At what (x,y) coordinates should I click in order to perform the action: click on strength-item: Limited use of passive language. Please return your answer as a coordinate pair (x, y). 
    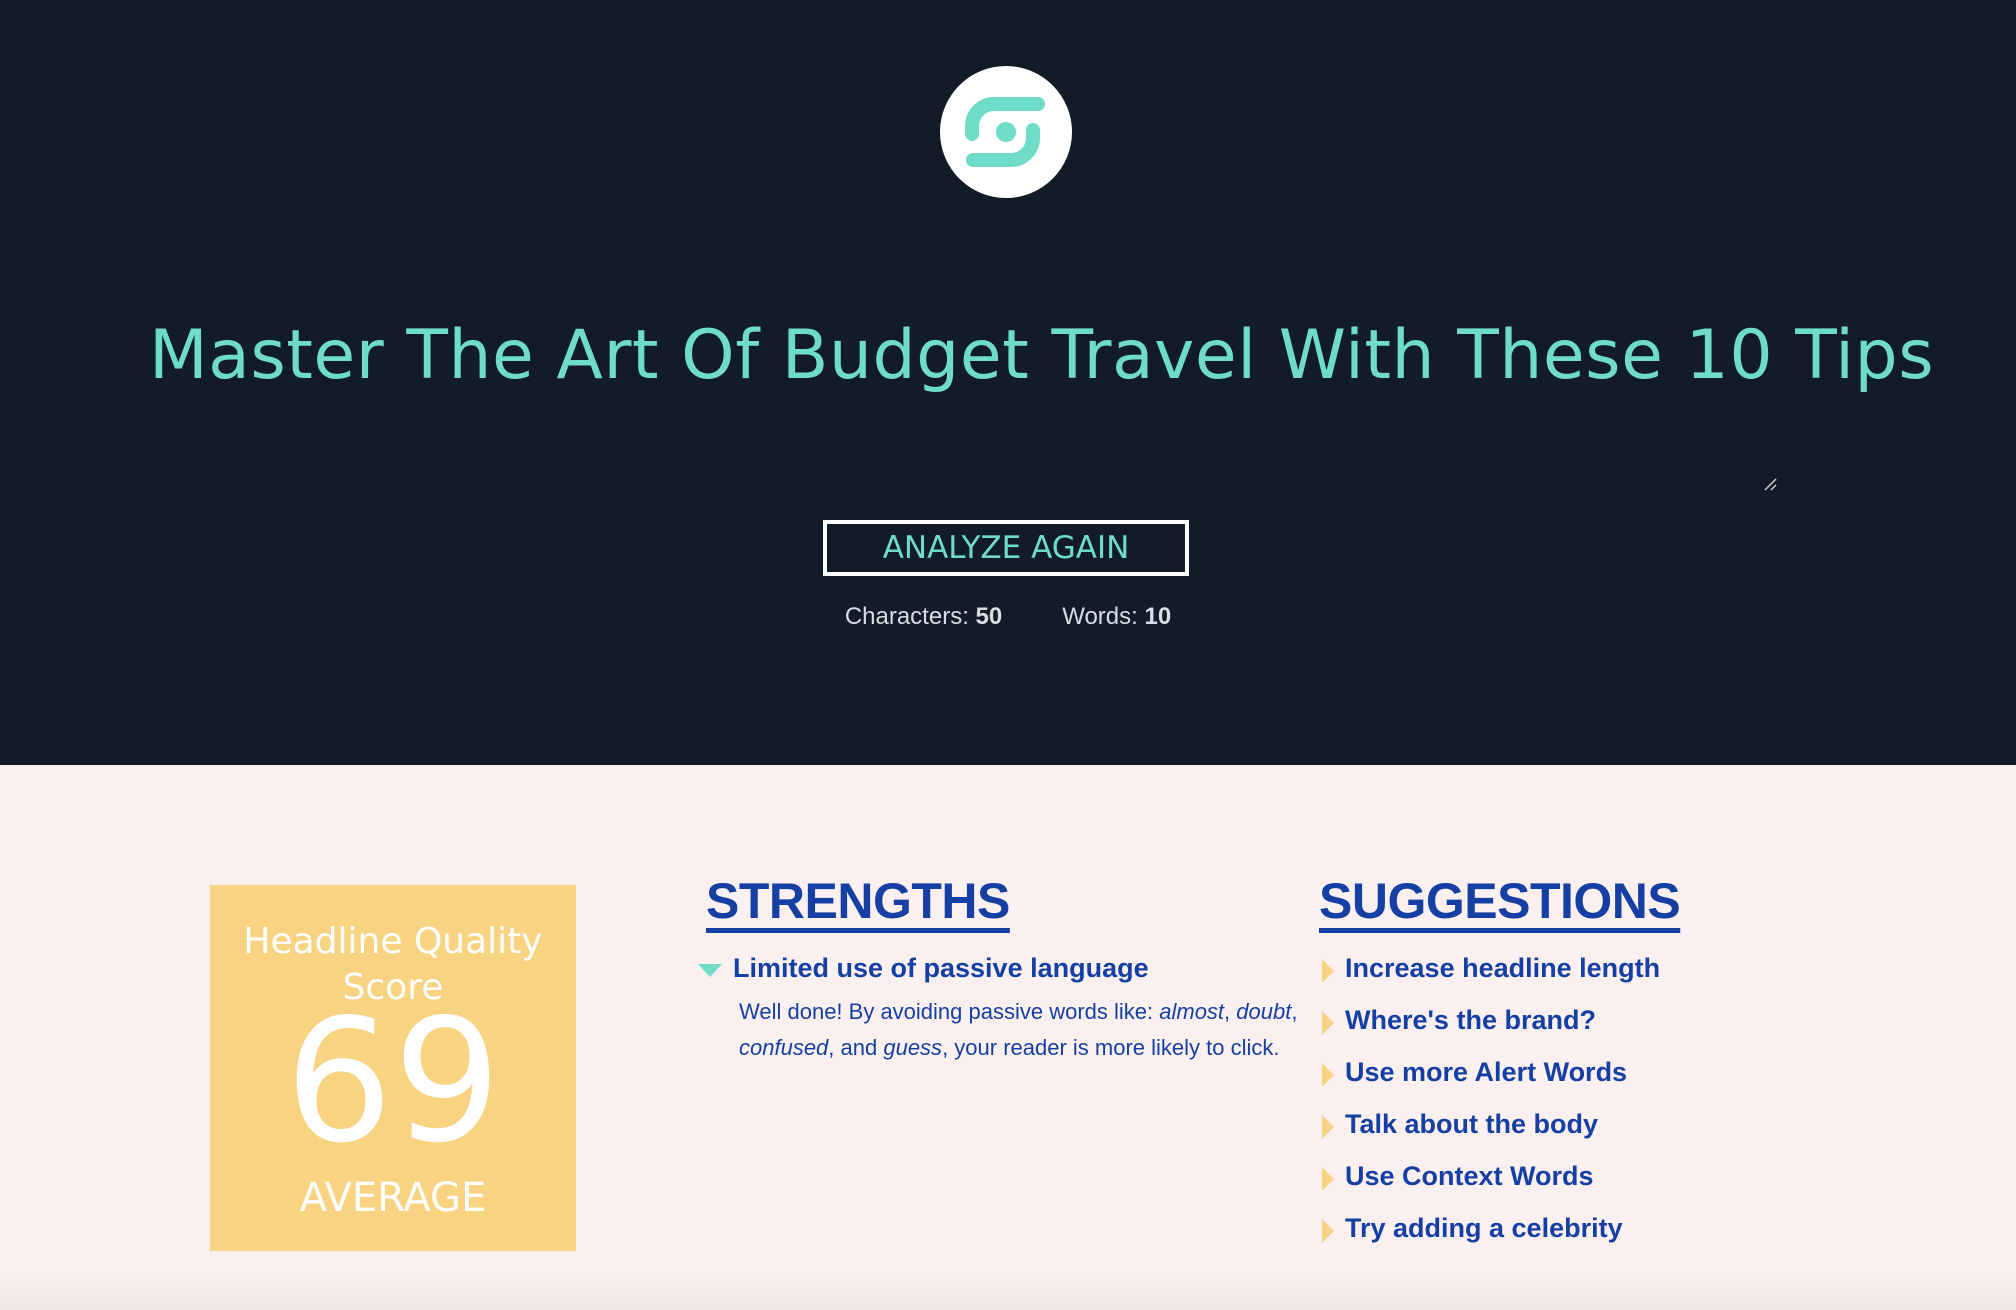
    Looking at the image, I should click on (941, 968).